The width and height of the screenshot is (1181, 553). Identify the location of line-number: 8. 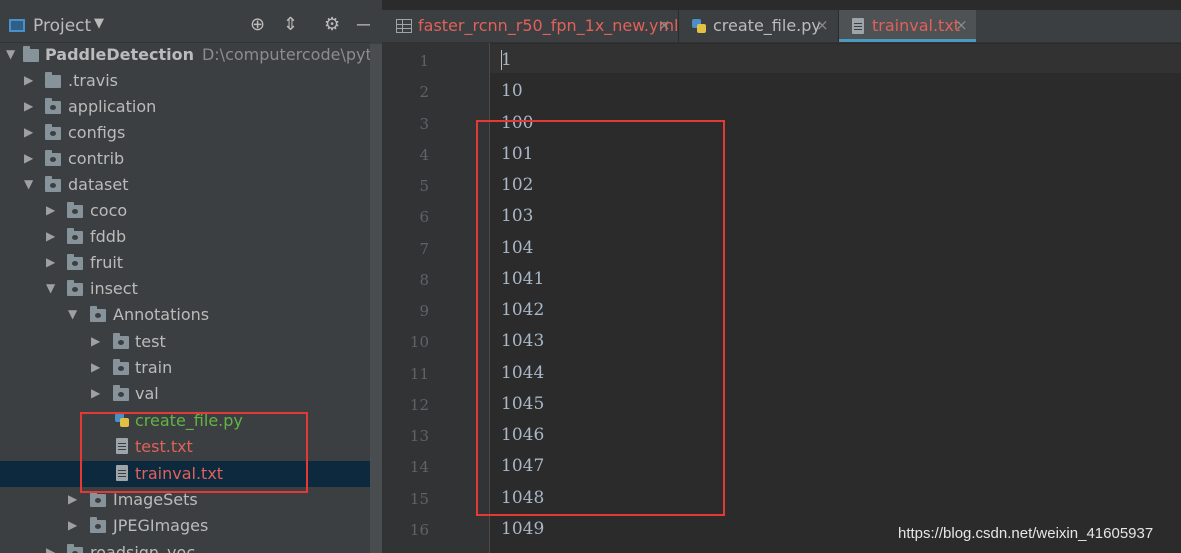
(424, 280).